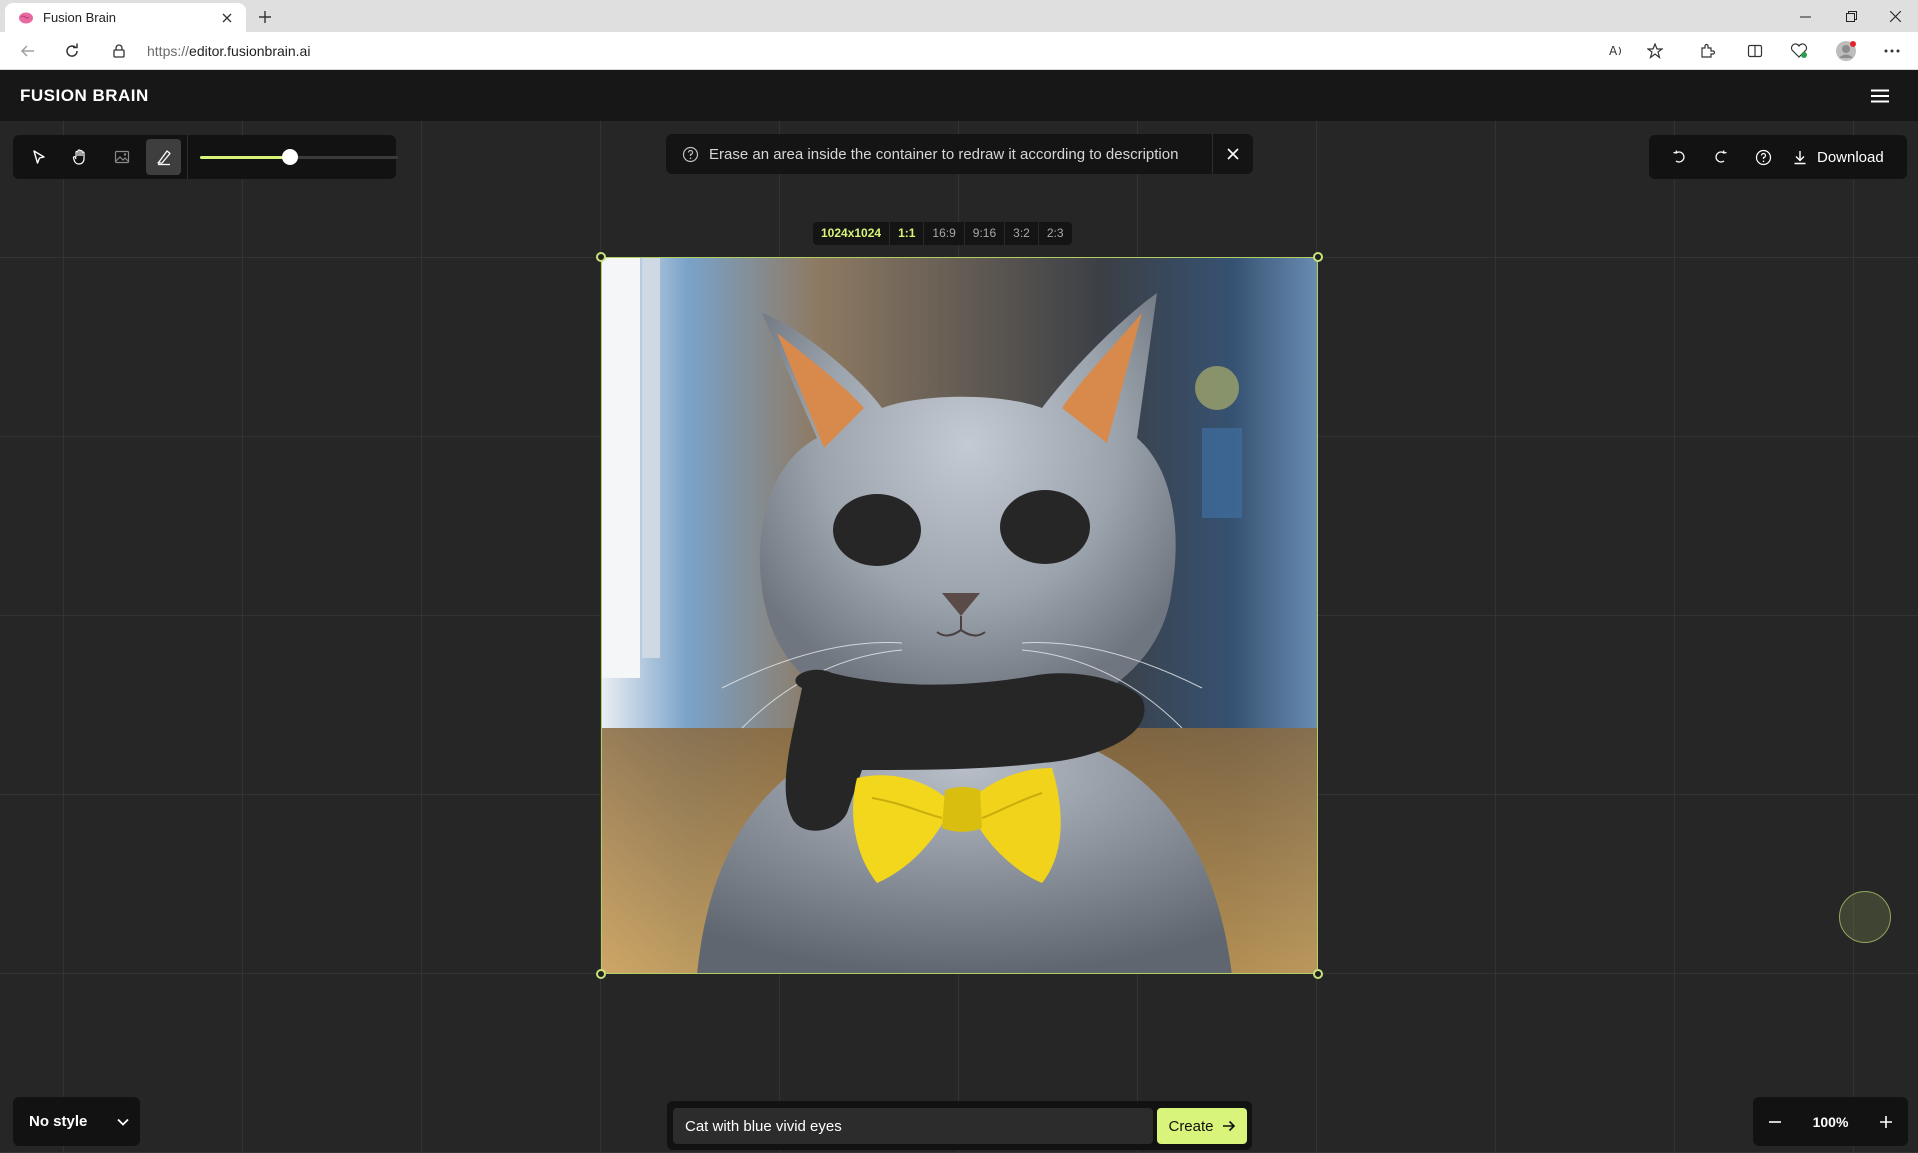 The image size is (1918, 1153). I want to click on download-button: Download, so click(1838, 157).